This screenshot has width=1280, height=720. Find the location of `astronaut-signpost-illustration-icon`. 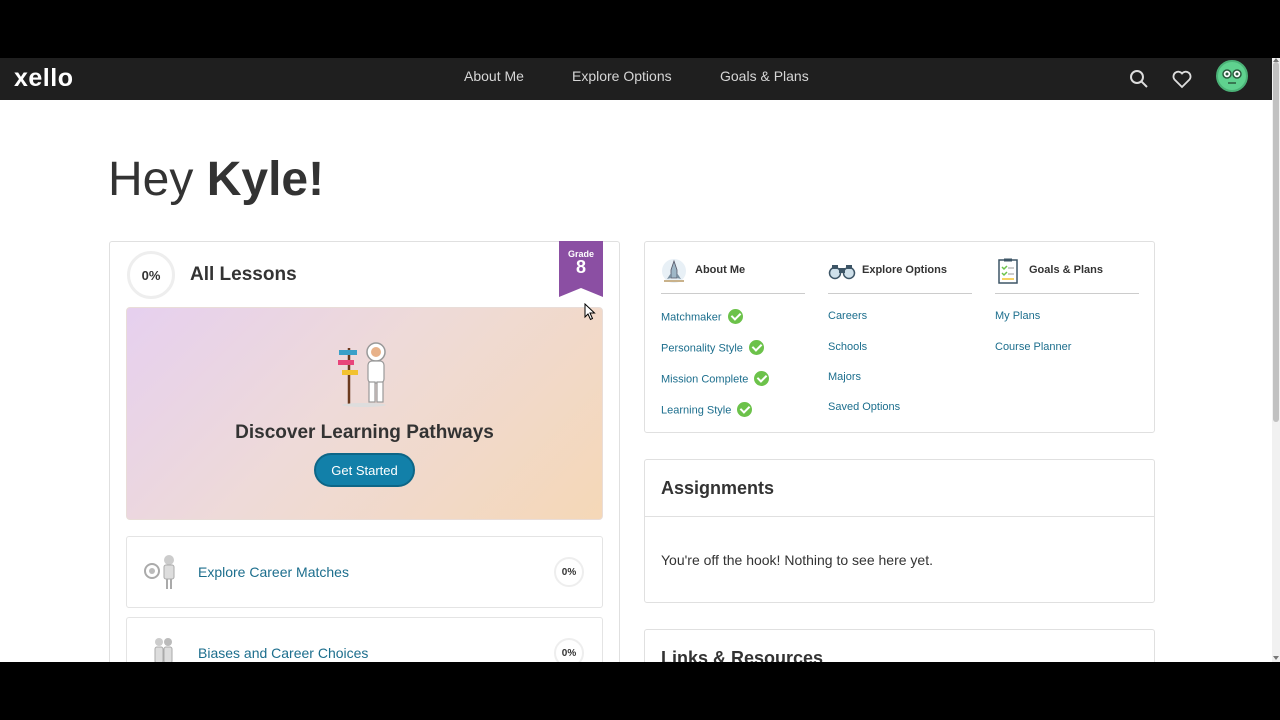

astronaut-signpost-illustration-icon is located at coordinates (364, 373).